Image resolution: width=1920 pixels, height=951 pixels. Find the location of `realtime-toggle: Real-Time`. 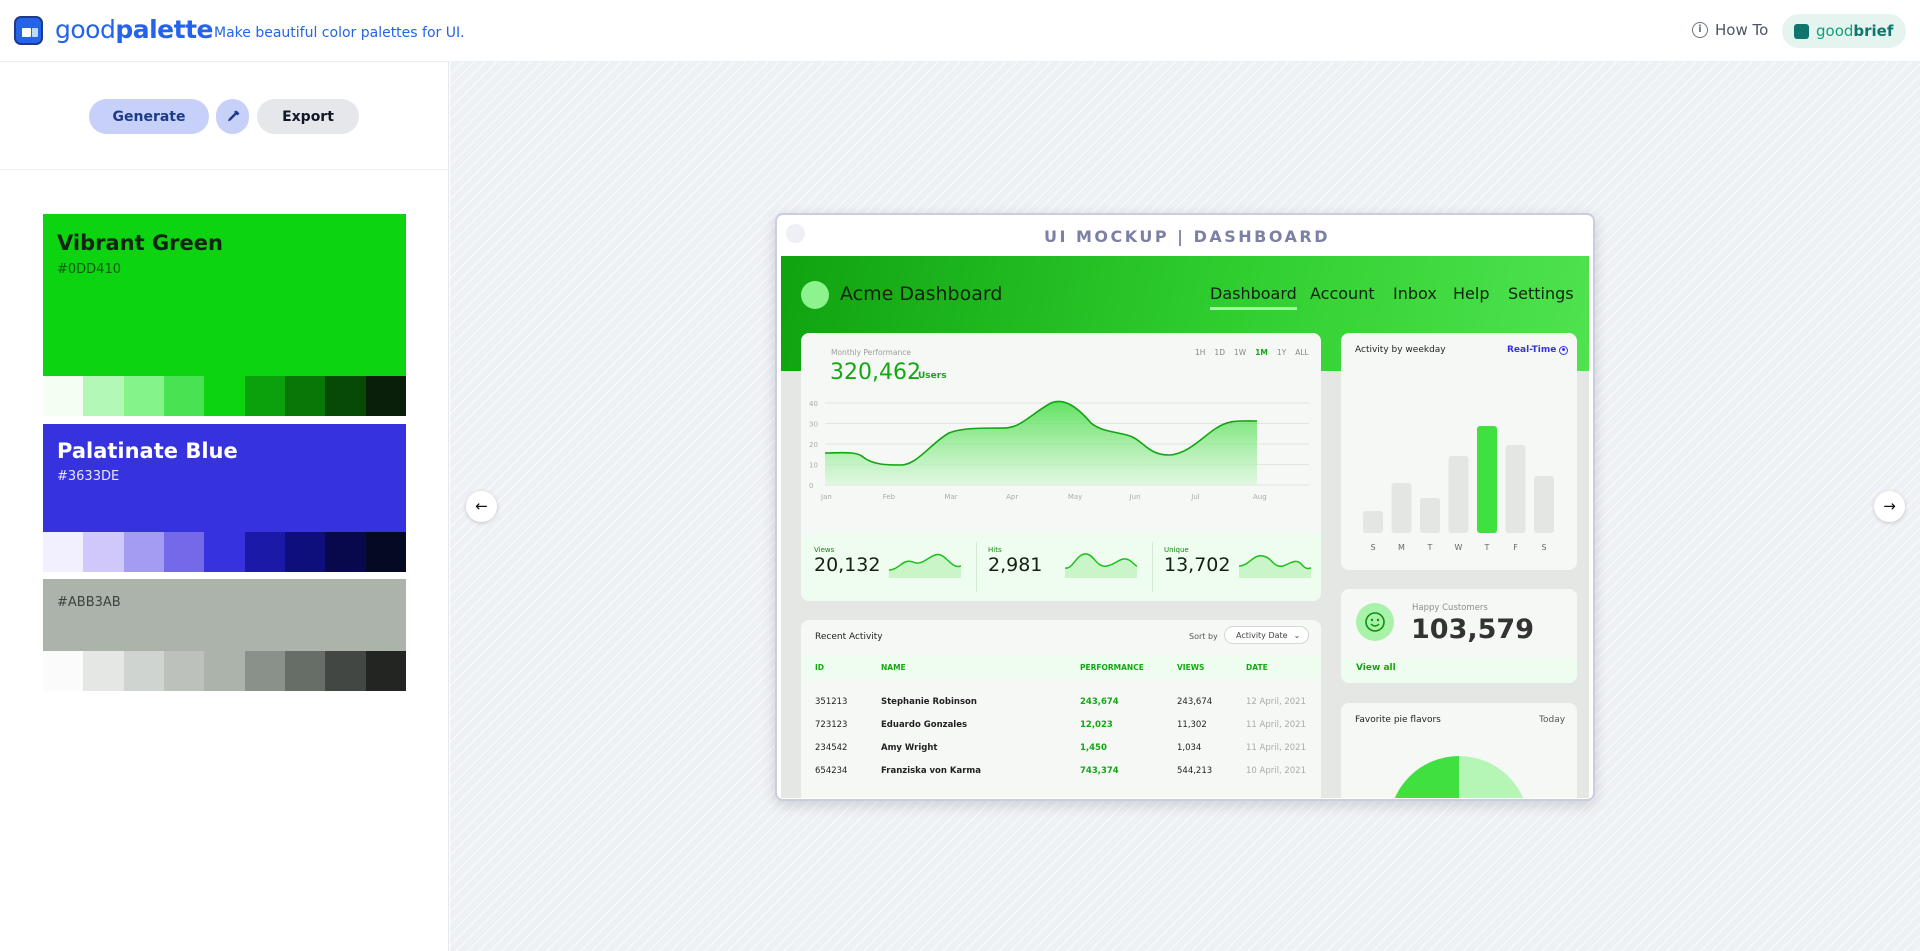

realtime-toggle: Real-Time is located at coordinates (1538, 350).